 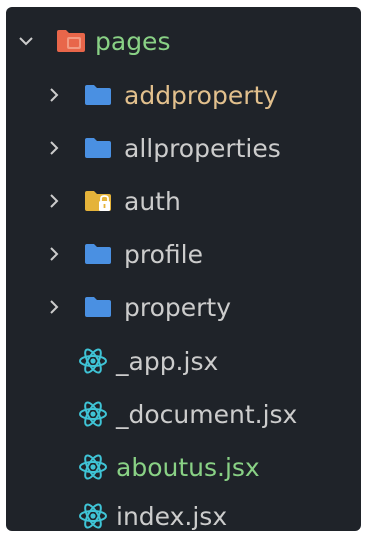 What do you see at coordinates (26, 41) in the screenshot?
I see `chevron-down-icon` at bounding box center [26, 41].